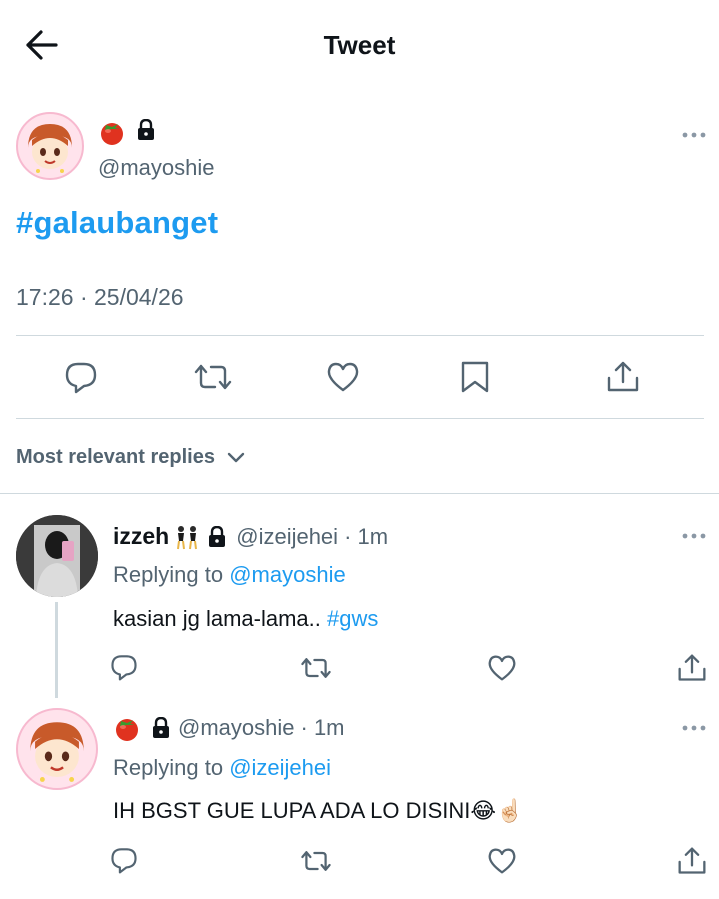  What do you see at coordinates (497, 810) in the screenshot?
I see `emoji-laugh-point: 😂☝🏻` at bounding box center [497, 810].